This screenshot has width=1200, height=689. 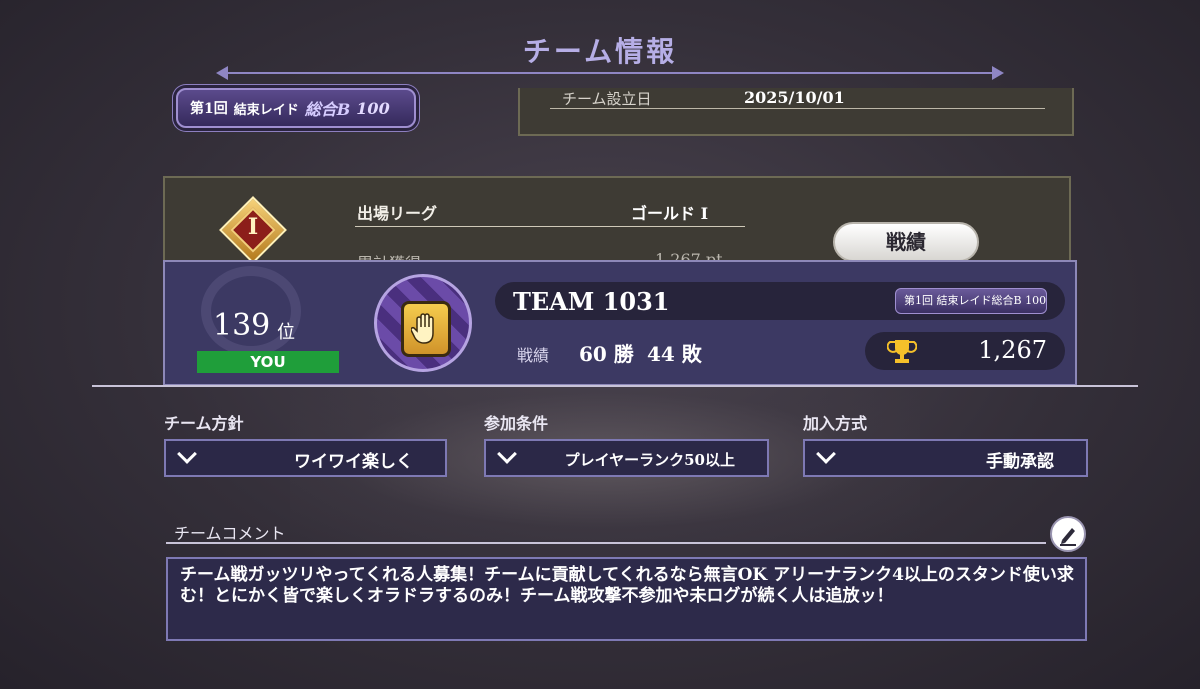 What do you see at coordinates (286, 332) in the screenshot?
I see `team-rank-suffix: 位` at bounding box center [286, 332].